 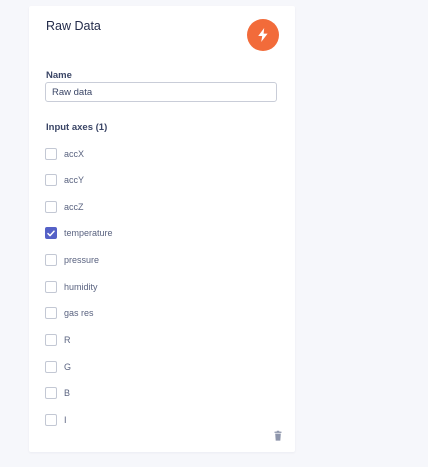 I want to click on axis-label: accZ, so click(x=74, y=207).